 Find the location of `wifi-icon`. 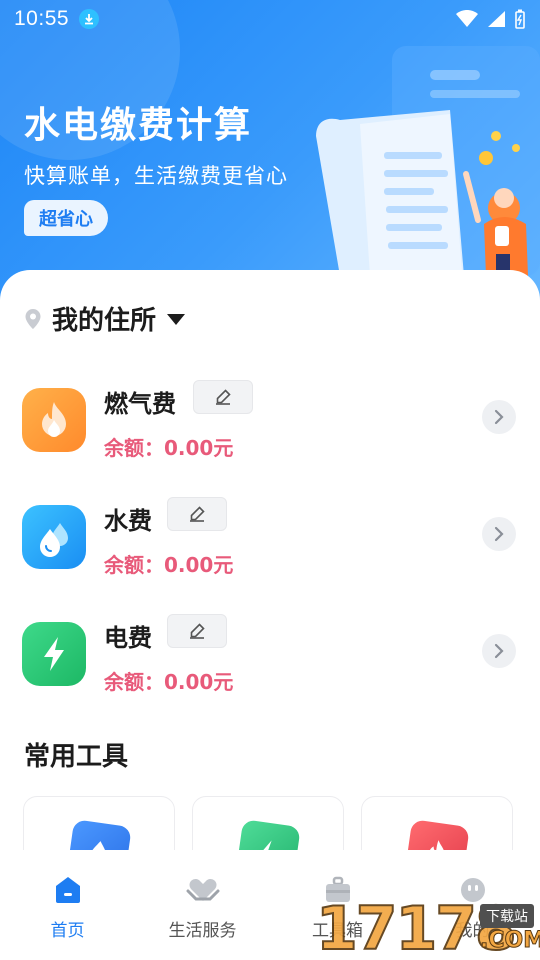

wifi-icon is located at coordinates (467, 18).